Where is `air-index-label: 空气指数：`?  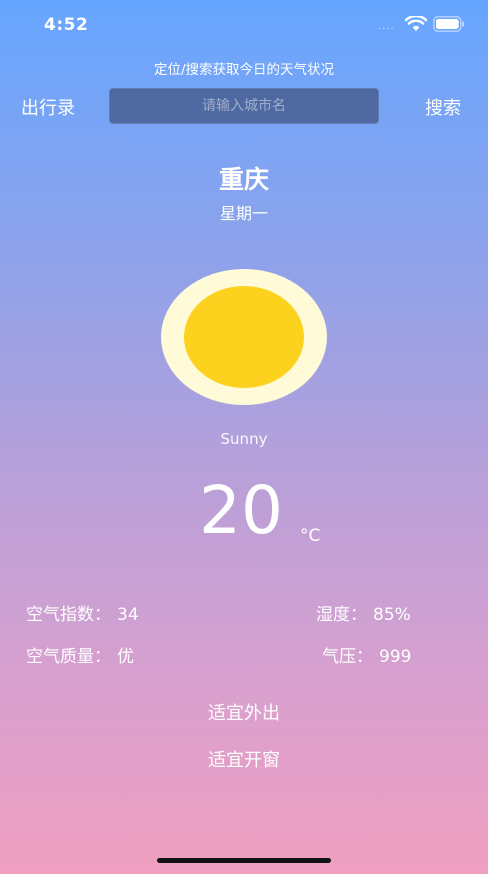
air-index-label: 空气指数： is located at coordinates (68, 615).